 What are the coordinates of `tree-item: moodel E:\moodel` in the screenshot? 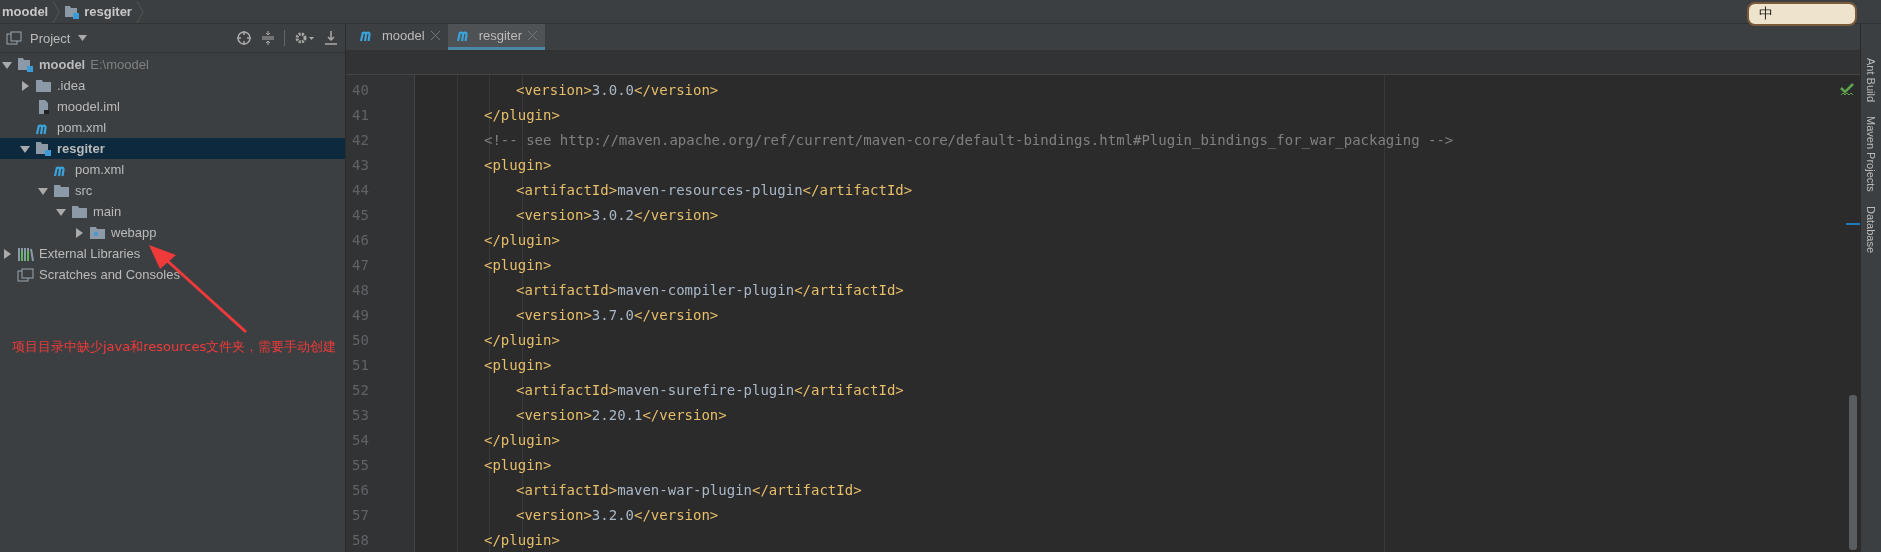 It's located at (172, 64).